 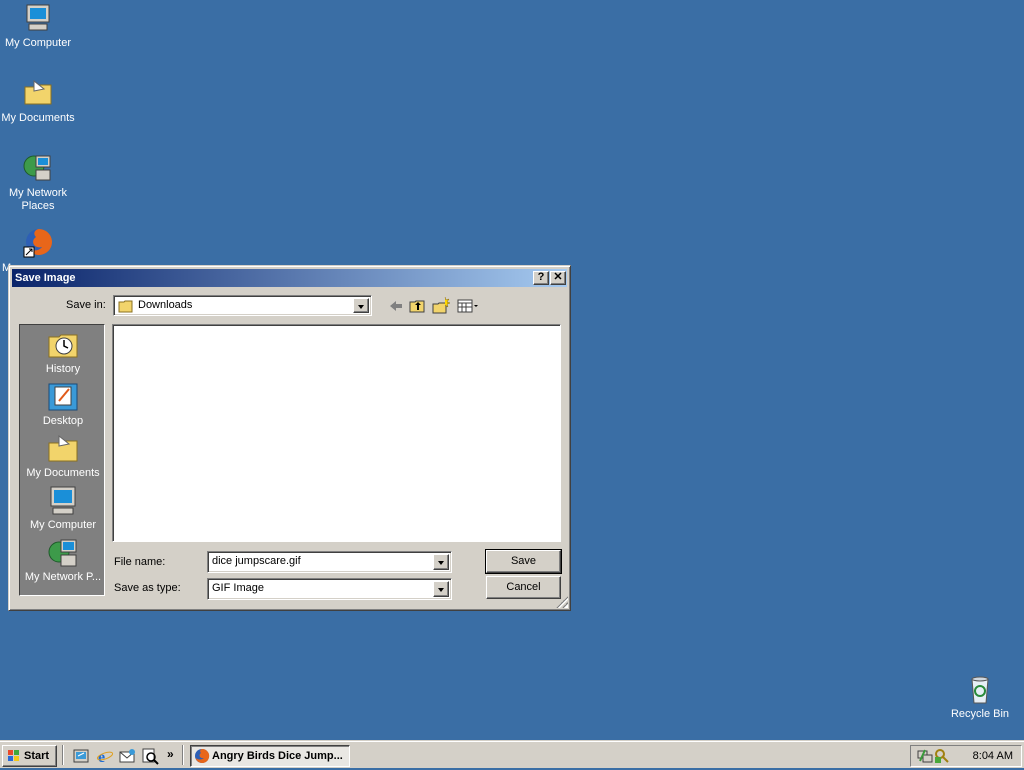 What do you see at coordinates (523, 561) in the screenshot?
I see `save-button: Save` at bounding box center [523, 561].